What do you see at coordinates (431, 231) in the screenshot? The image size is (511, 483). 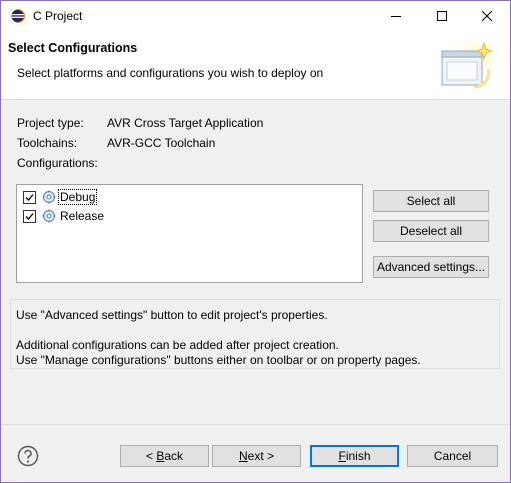 I see `deselect-all-button: Deselect all` at bounding box center [431, 231].